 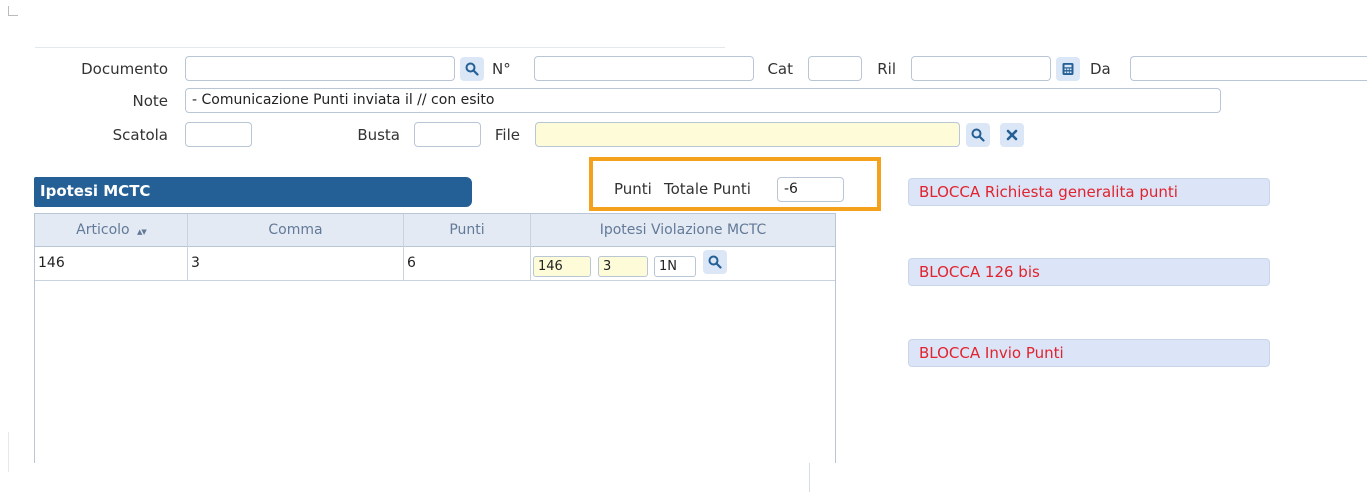 What do you see at coordinates (296, 230) in the screenshot?
I see `column-header-comma: Comma` at bounding box center [296, 230].